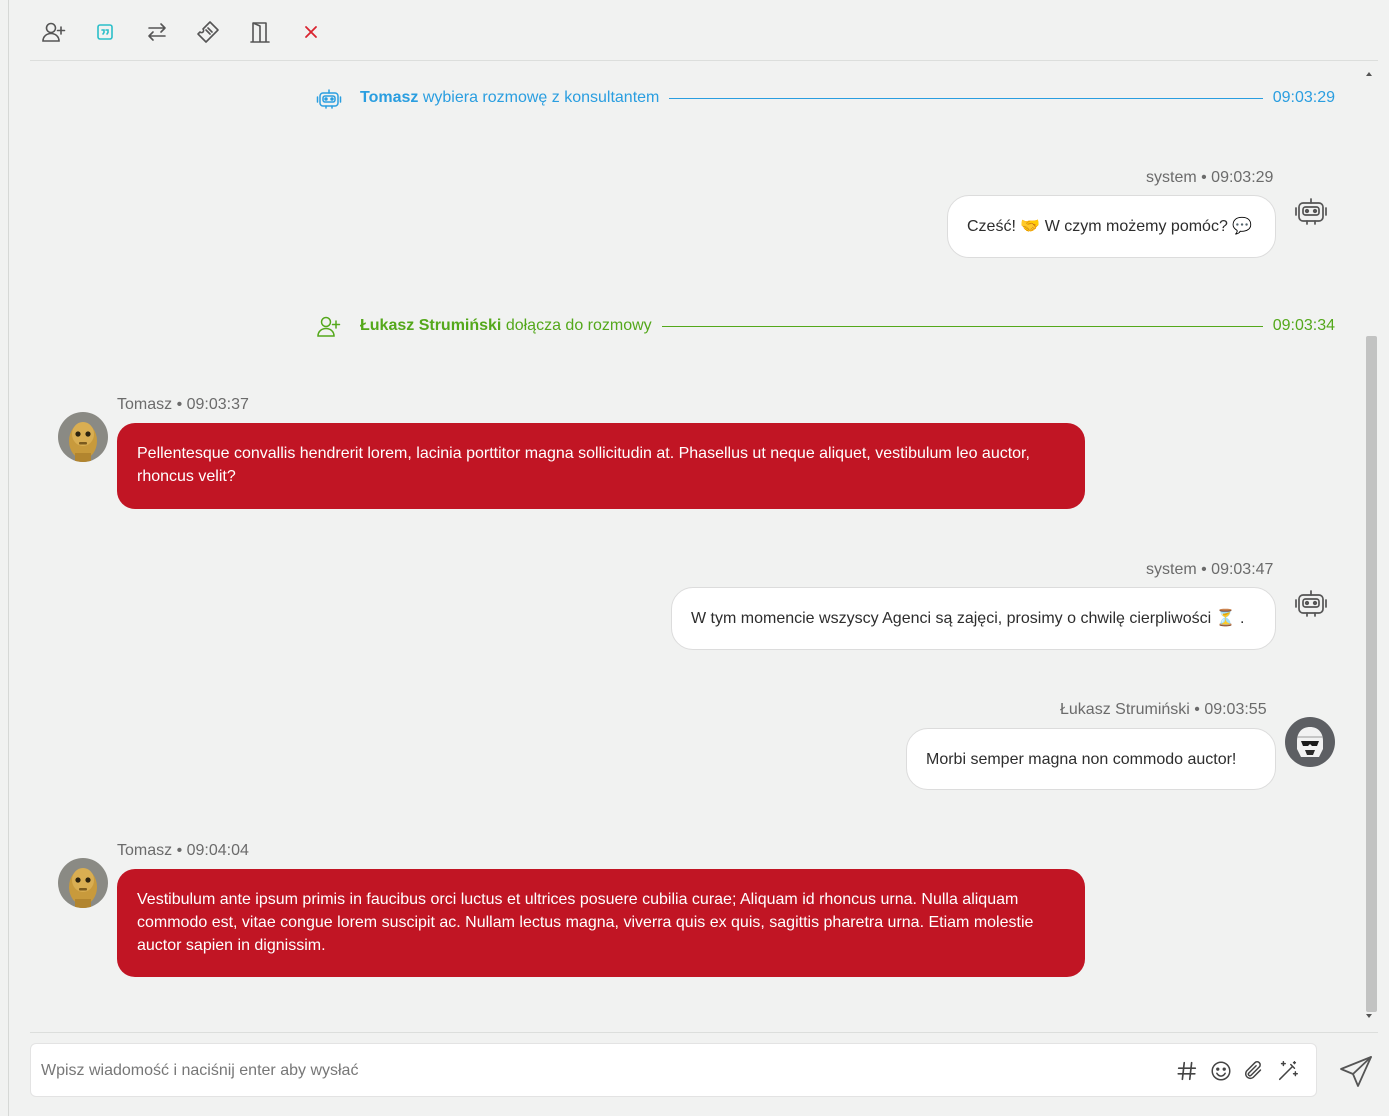 This screenshot has width=1389, height=1116. I want to click on attach-file-button, so click(1254, 1071).